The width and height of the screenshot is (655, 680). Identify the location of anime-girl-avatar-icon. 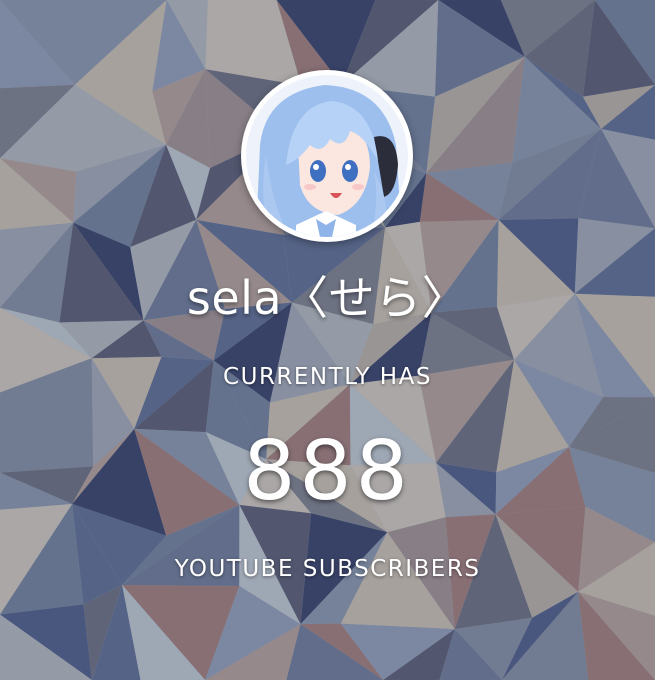
(327, 156).